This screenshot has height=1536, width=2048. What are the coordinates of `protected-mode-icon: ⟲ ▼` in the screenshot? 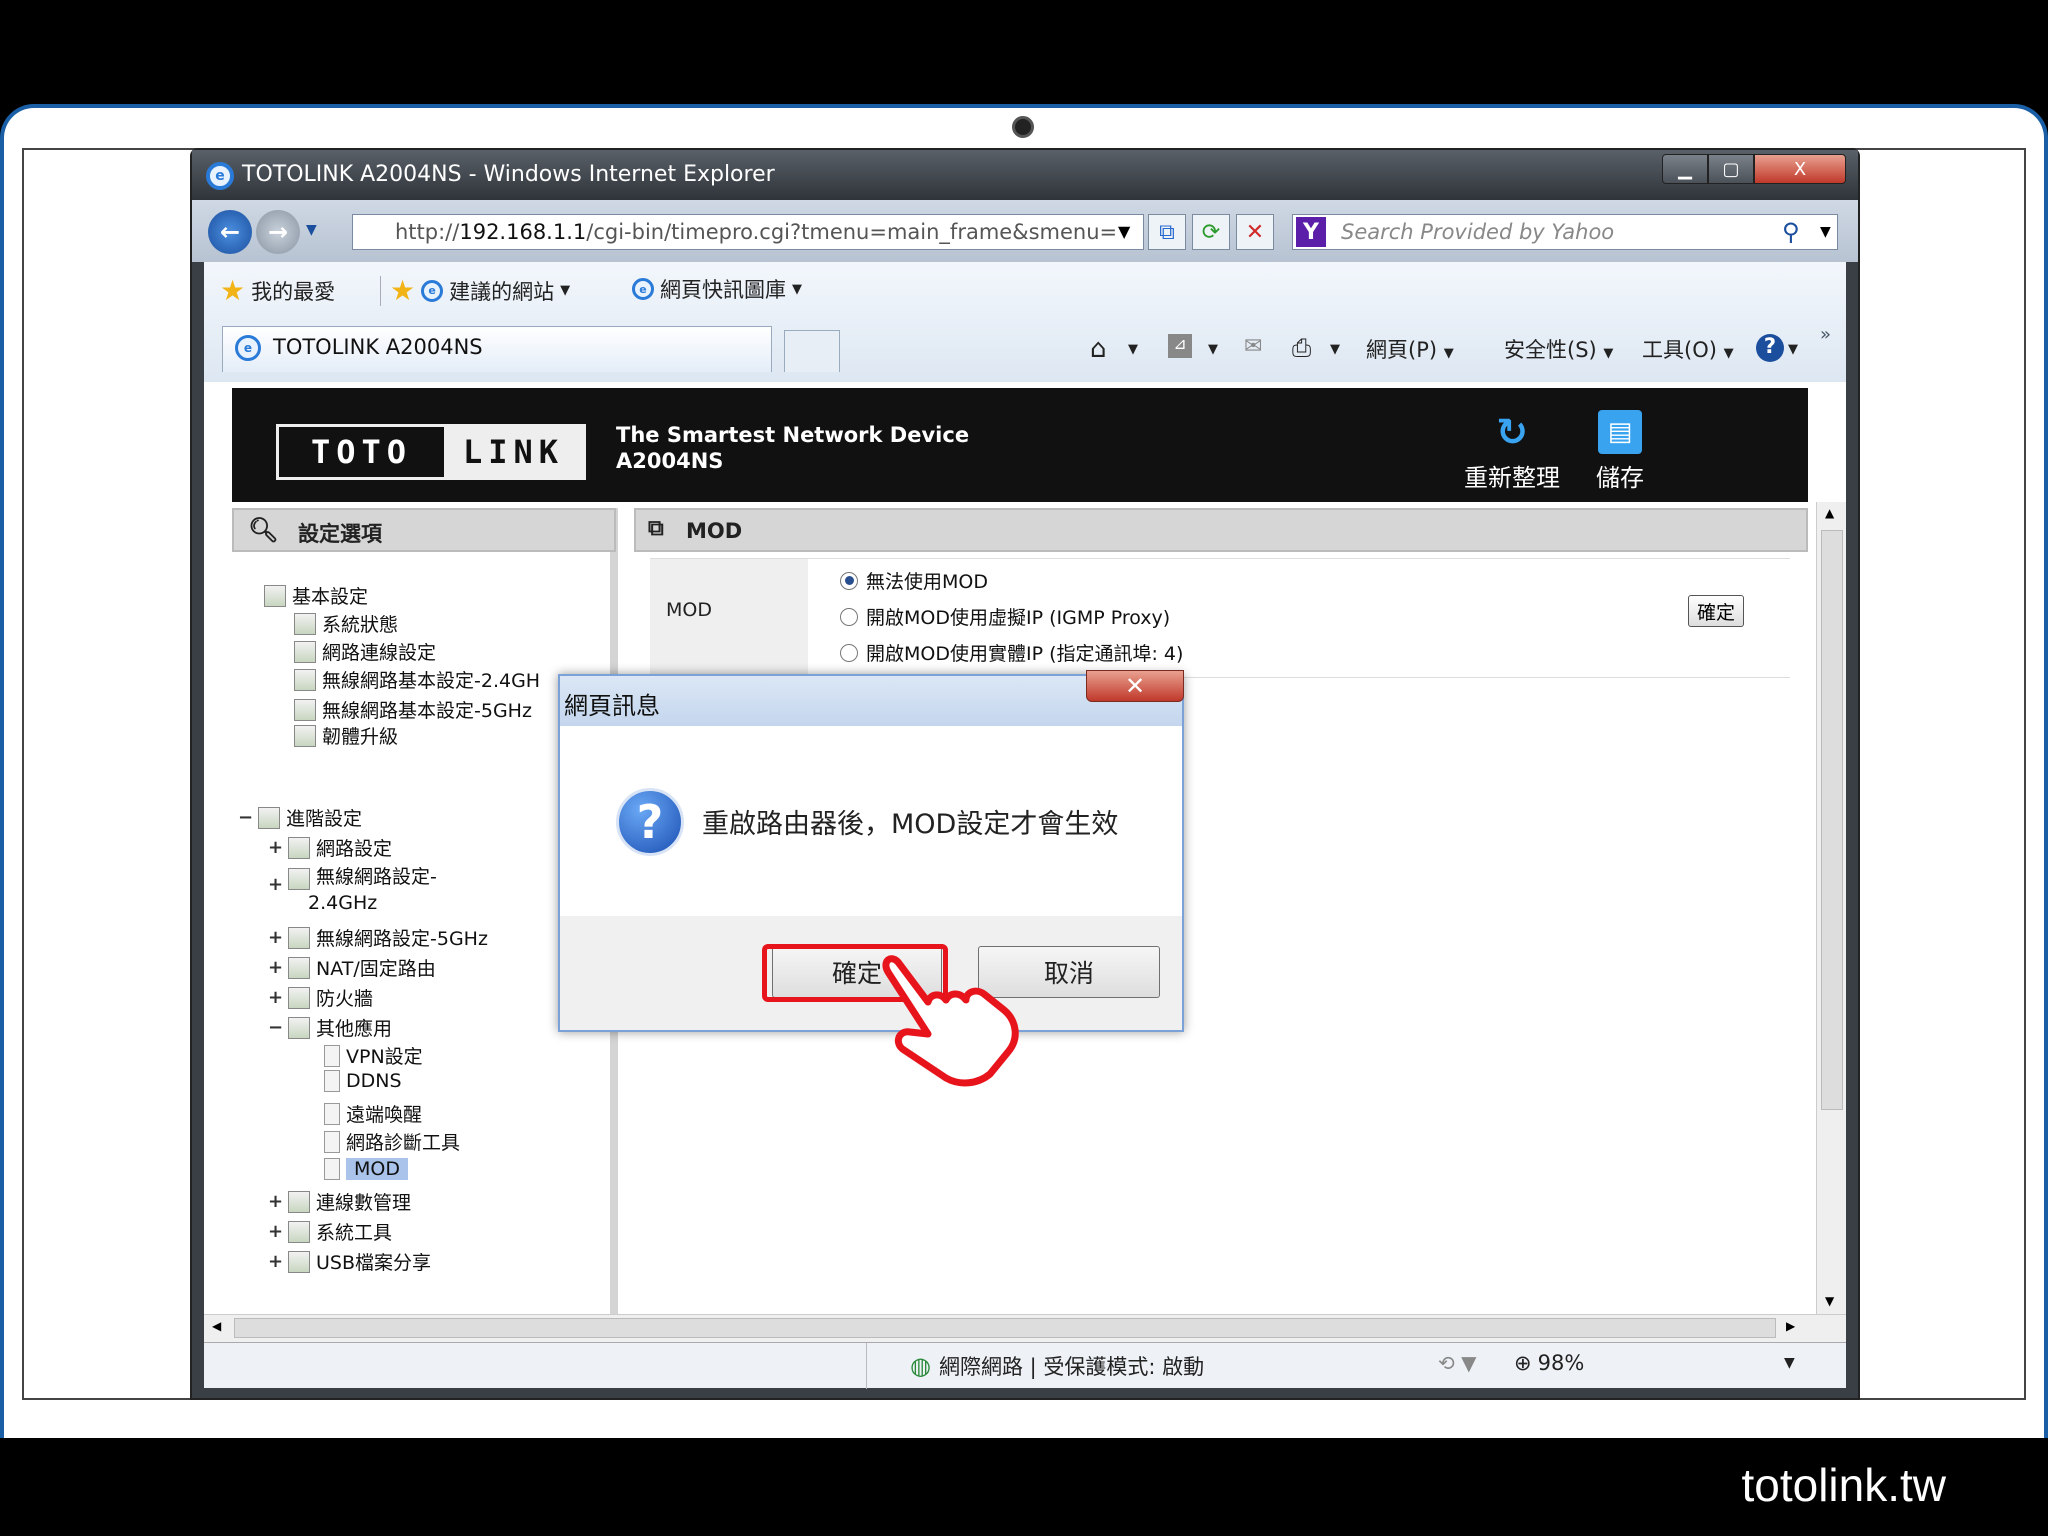 It's located at (1457, 1363).